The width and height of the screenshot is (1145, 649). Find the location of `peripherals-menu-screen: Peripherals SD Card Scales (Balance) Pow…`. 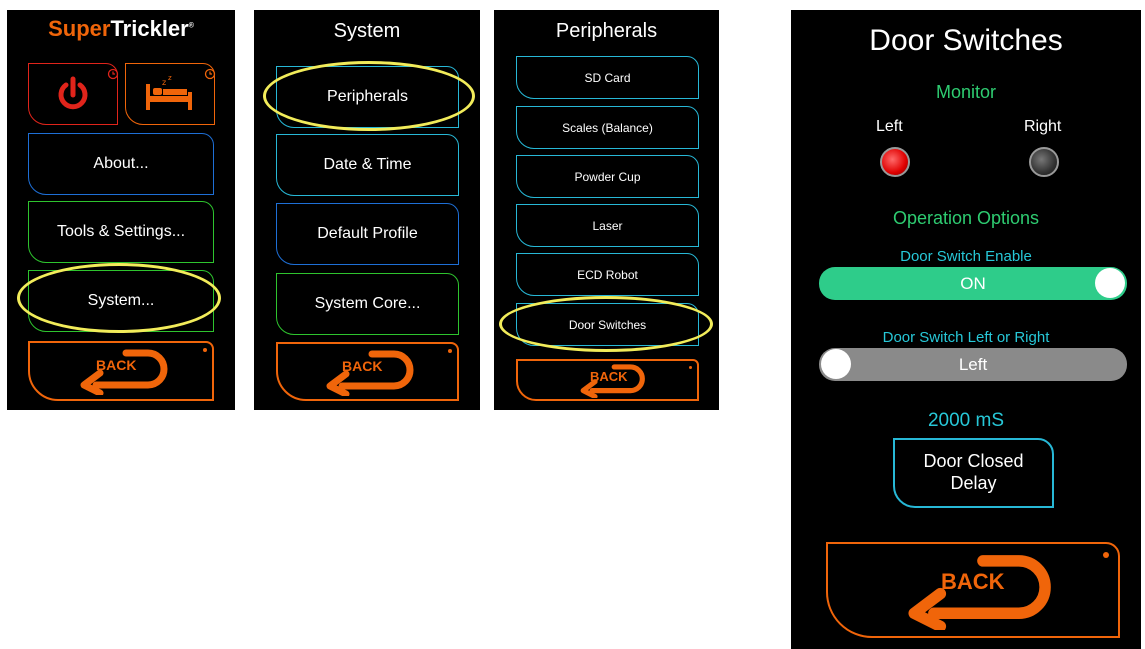

peripherals-menu-screen: Peripherals SD Card Scales (Balance) Pow… is located at coordinates (606, 210).